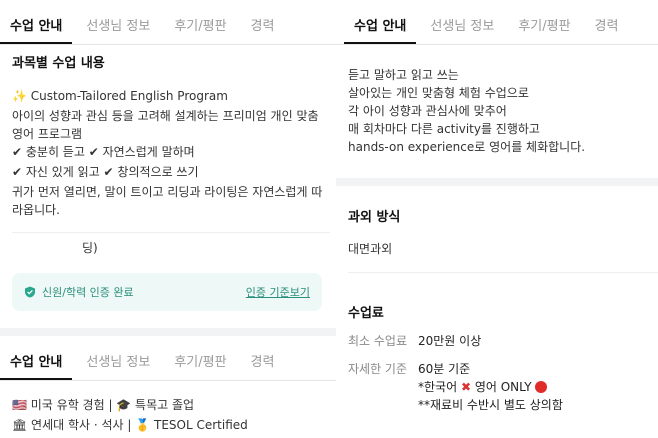 This screenshot has width=658, height=438. I want to click on tab-teacher-info-3: 선생님 정보, so click(462, 29).